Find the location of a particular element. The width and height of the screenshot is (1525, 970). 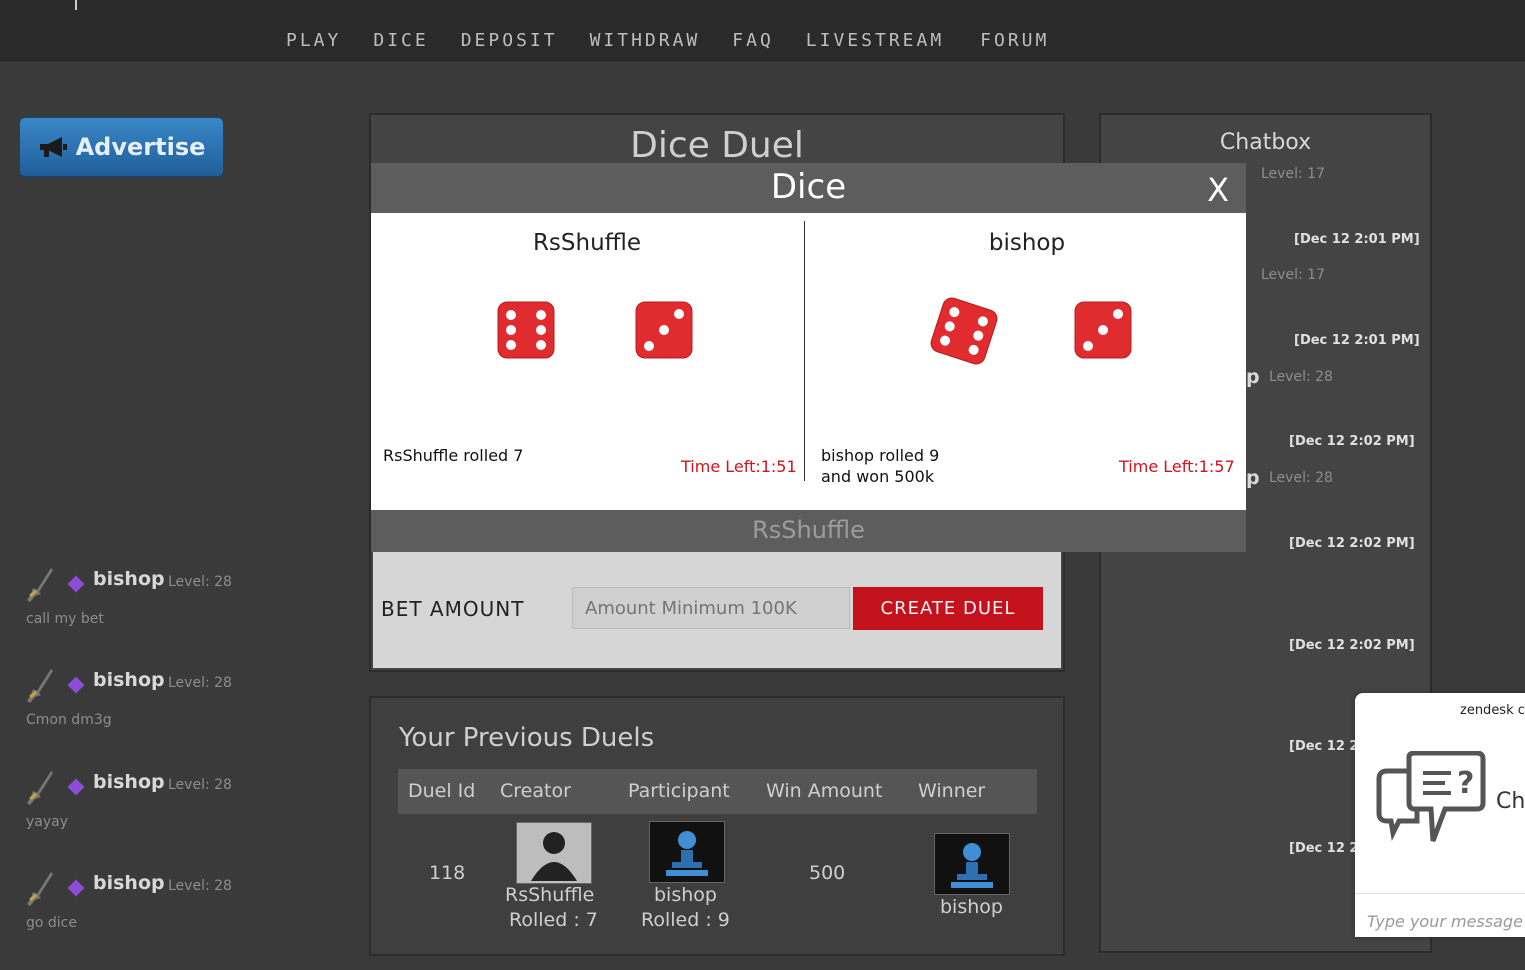

right-player-name: bishop is located at coordinates (1027, 243).